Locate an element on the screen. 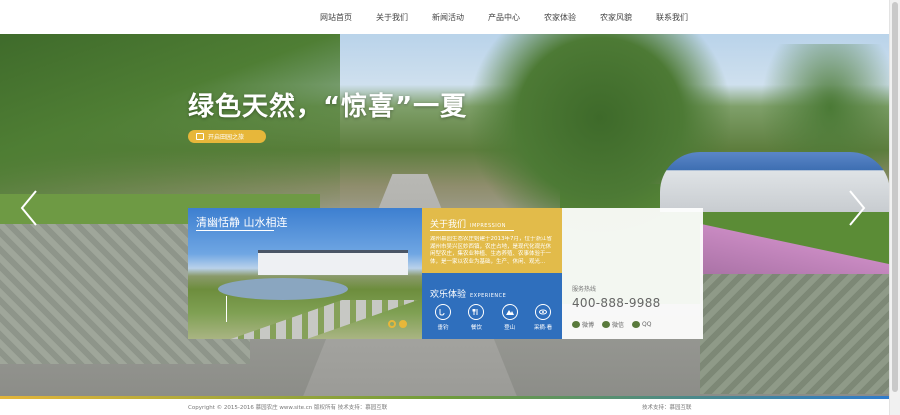  pager-dot-active is located at coordinates (403, 324).